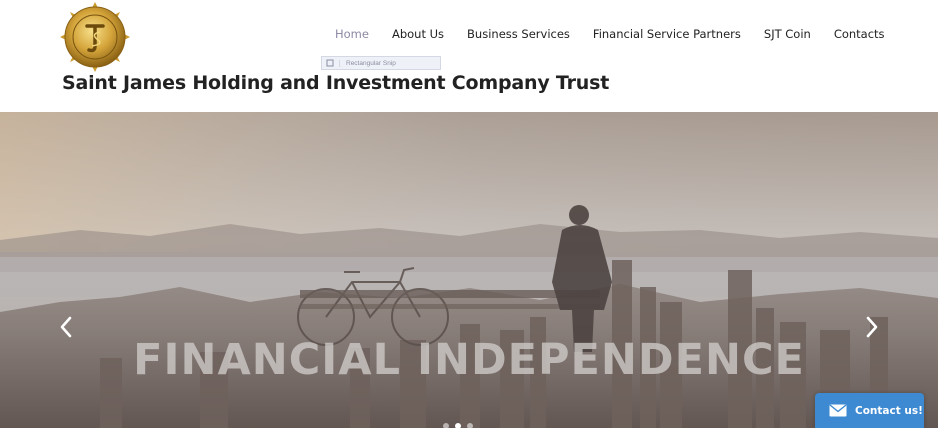 The height and width of the screenshot is (428, 938). Describe the element at coordinates (667, 34) in the screenshot. I see `nav-financial-service-partners: Financial Service Partners` at that location.